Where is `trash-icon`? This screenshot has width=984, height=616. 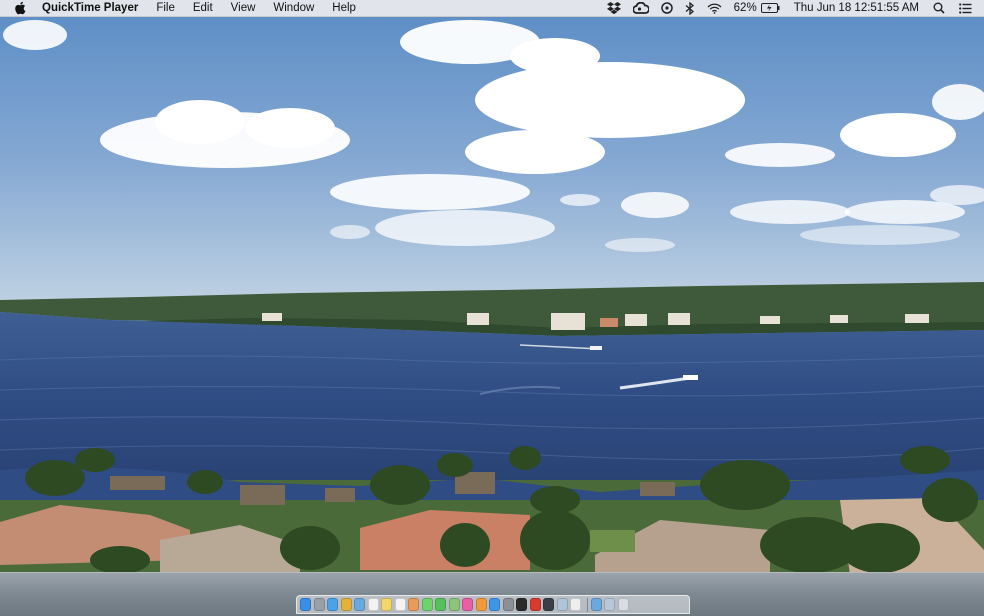
trash-icon is located at coordinates (623, 604).